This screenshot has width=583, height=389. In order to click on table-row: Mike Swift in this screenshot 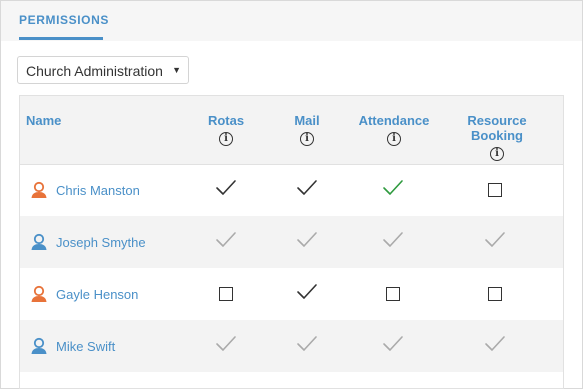, I will do `click(291, 346)`.